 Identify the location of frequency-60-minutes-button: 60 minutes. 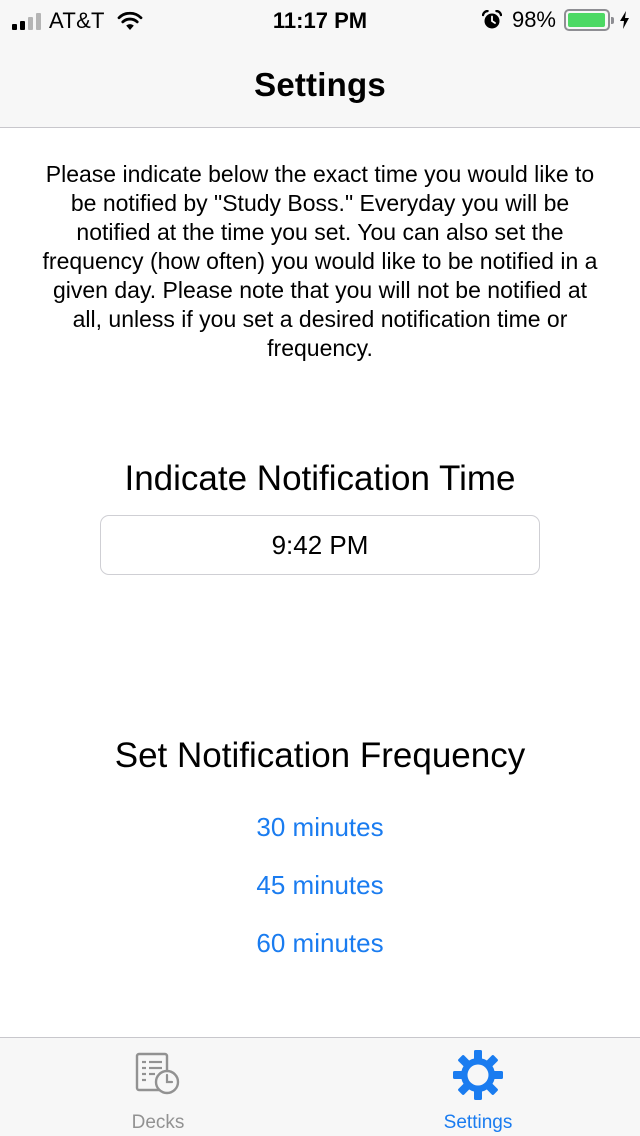
(320, 943).